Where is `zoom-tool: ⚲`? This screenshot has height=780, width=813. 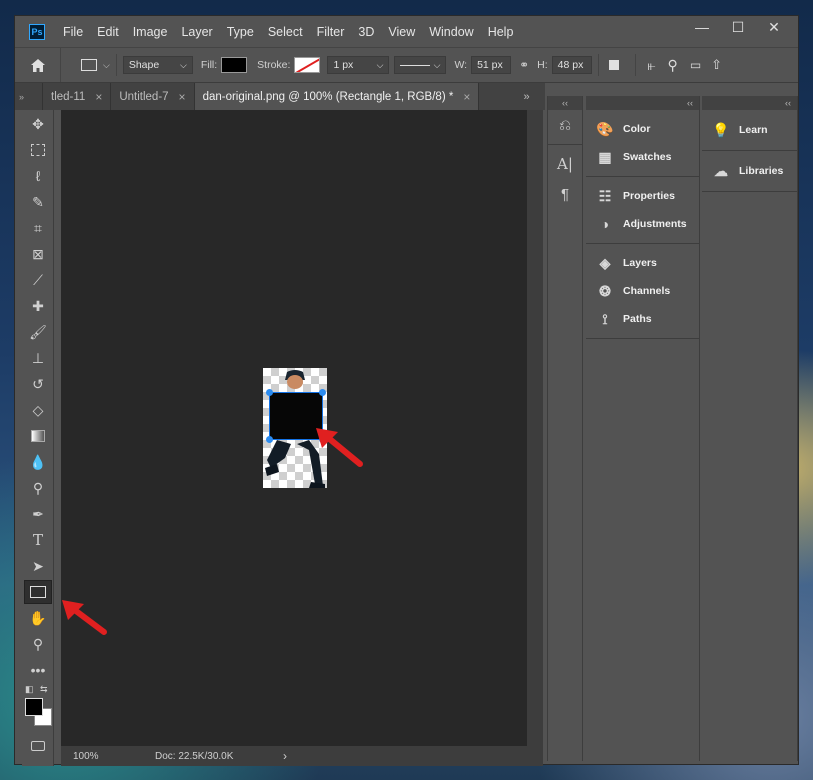 zoom-tool: ⚲ is located at coordinates (38, 644).